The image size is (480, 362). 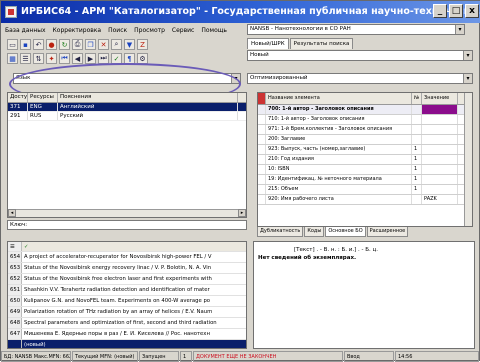 I want to click on col-notes: Пояснения, so click(x=148, y=97).